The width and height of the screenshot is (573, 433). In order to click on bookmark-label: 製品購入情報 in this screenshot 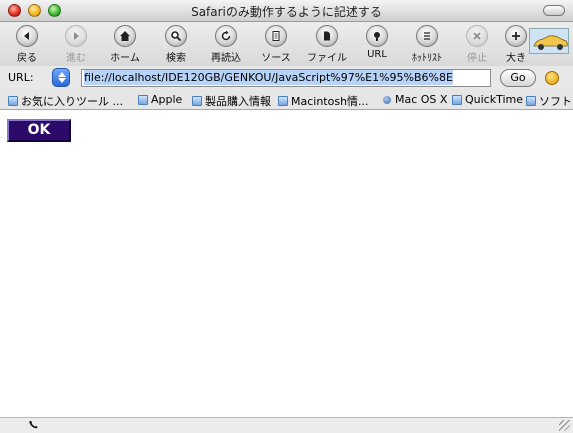, I will do `click(238, 101)`.